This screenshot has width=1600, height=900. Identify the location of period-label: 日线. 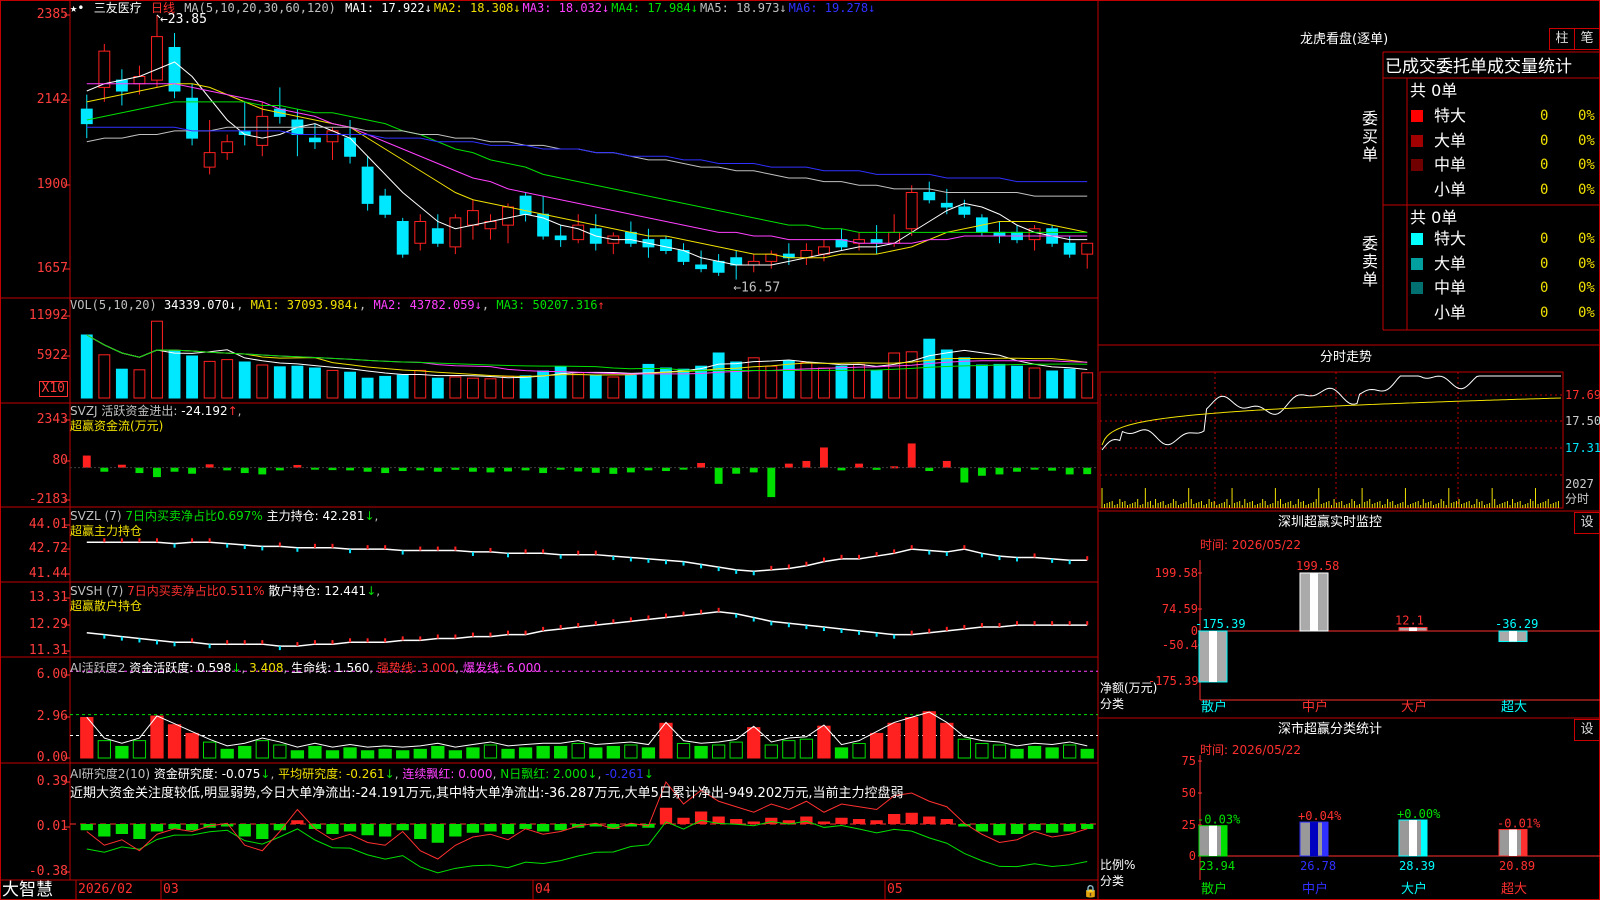
(163, 8).